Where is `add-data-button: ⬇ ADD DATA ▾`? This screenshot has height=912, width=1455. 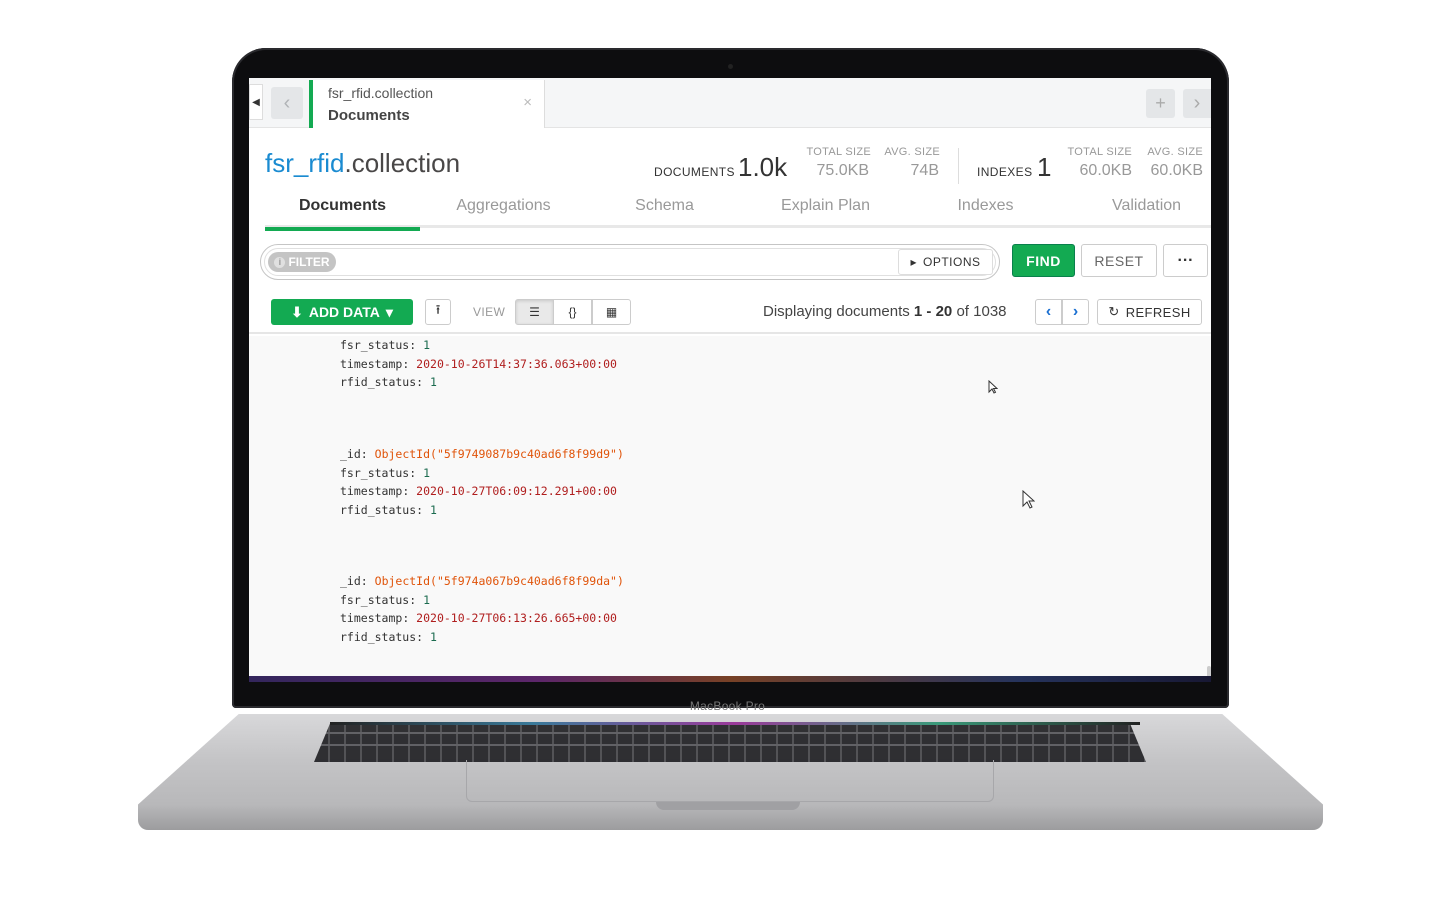
add-data-button: ⬇ ADD DATA ▾ is located at coordinates (342, 312).